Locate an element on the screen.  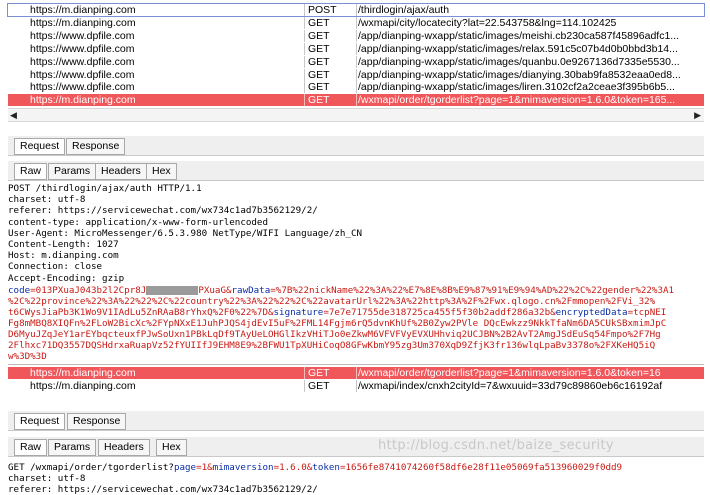
raw-line: Host: m.dianping.com is located at coordinates (63, 256).